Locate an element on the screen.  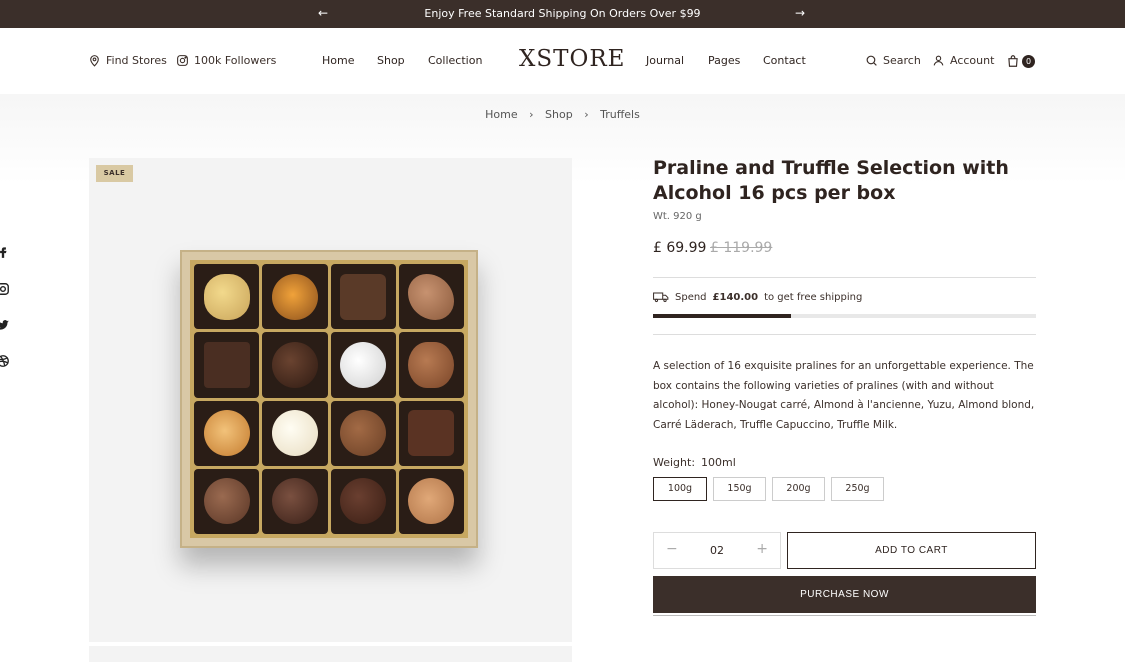
free-shipping-message: Spend £140.00 to get free shipping is located at coordinates (757, 297).